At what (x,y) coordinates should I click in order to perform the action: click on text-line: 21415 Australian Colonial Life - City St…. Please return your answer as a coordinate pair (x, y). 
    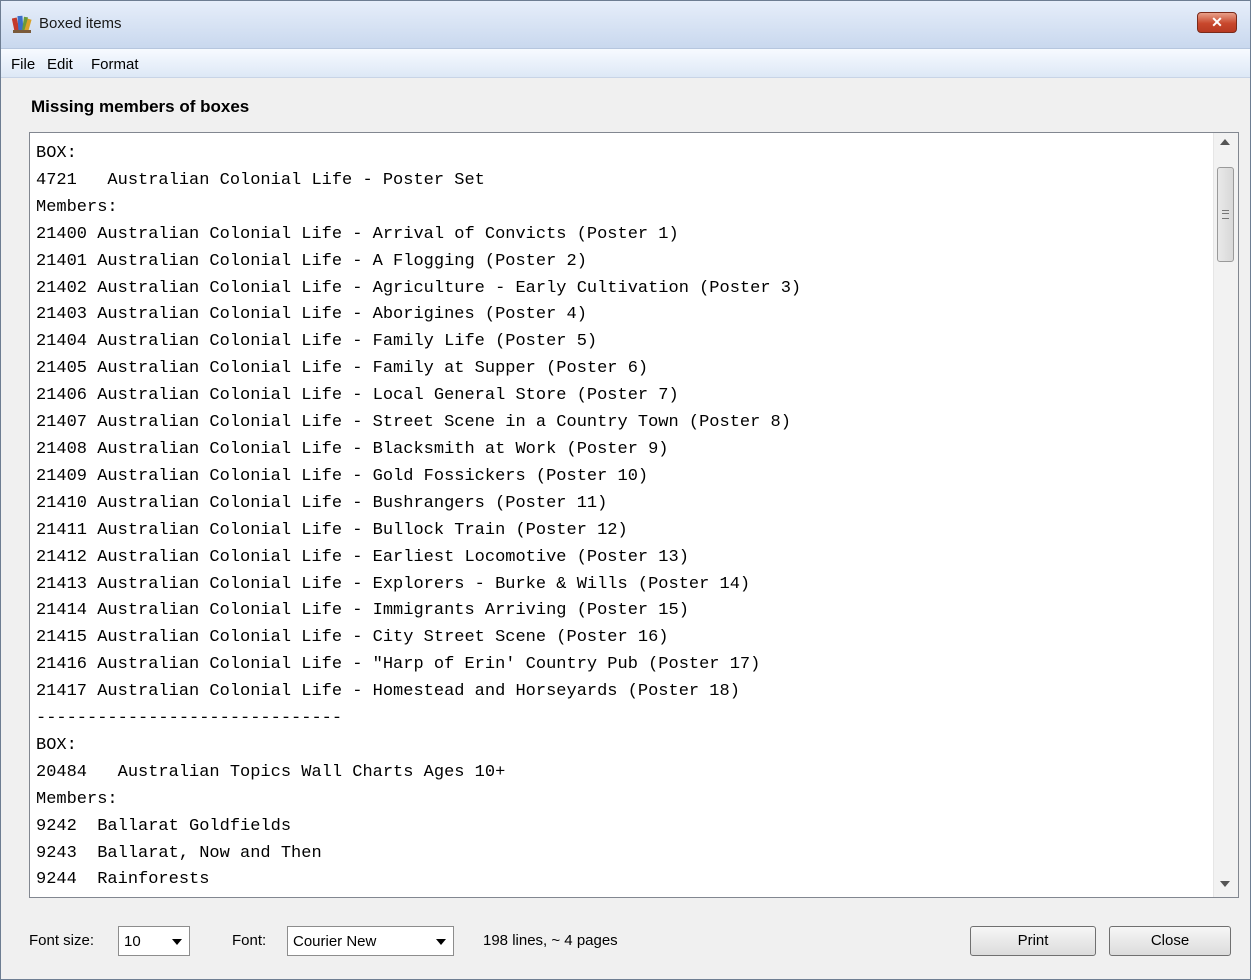
    Looking at the image, I should click on (352, 638).